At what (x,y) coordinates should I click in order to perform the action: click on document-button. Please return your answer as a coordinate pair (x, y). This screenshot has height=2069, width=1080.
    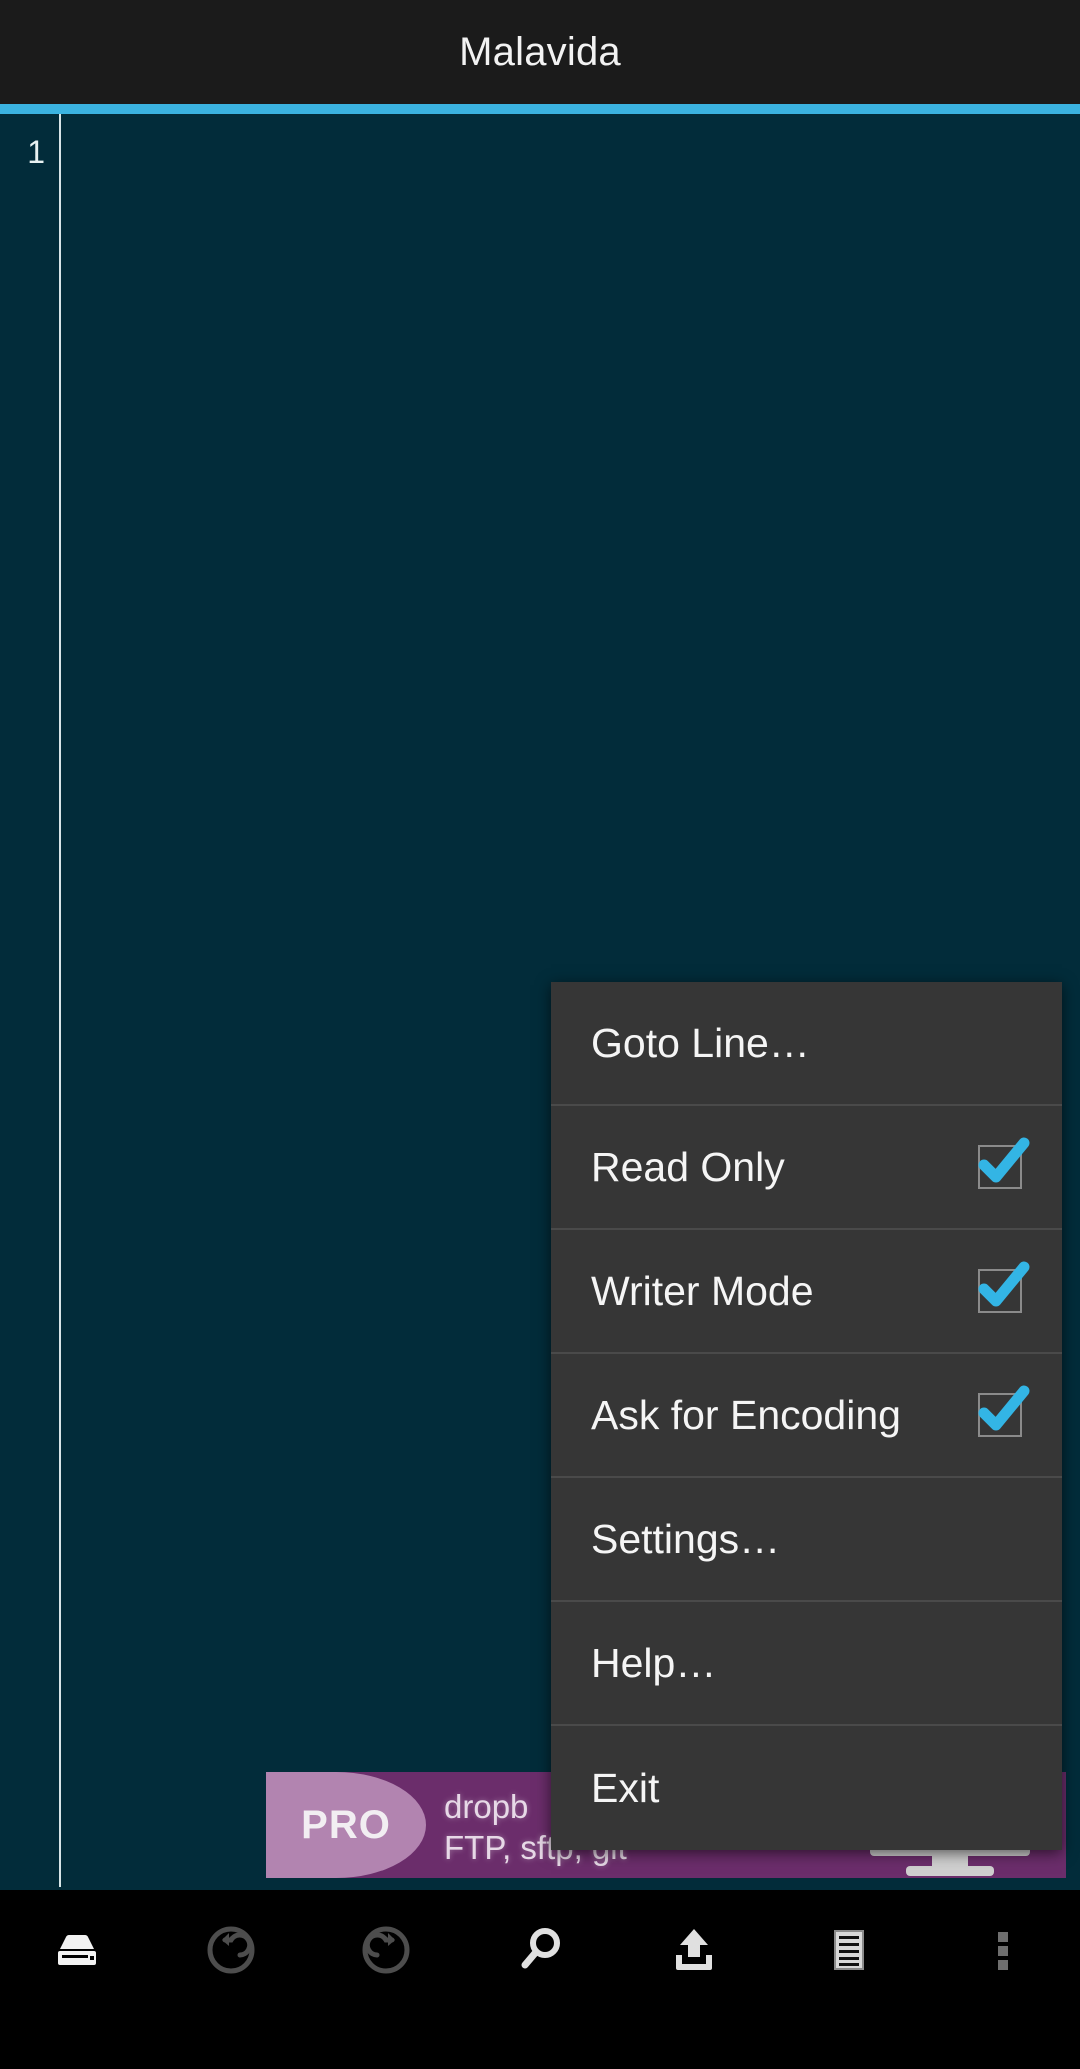
    Looking at the image, I should click on (848, 1950).